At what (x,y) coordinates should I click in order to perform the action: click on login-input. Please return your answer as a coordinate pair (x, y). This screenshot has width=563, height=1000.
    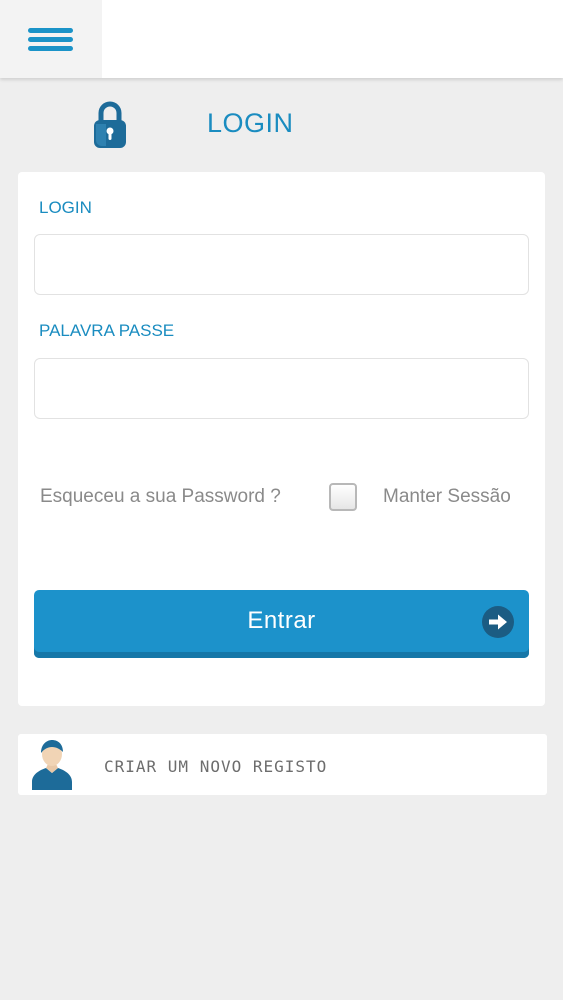
    Looking at the image, I should click on (281, 264).